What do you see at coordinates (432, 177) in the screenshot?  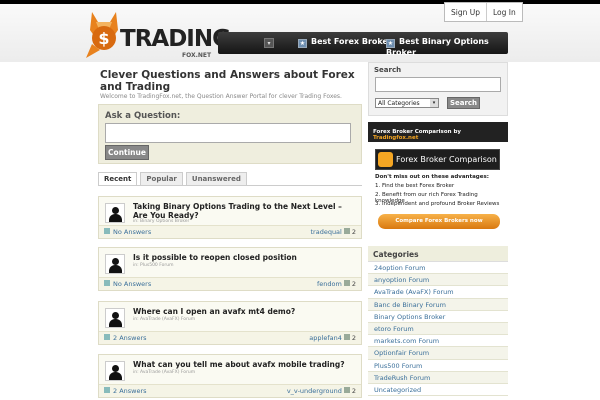 I see `ad-lead: Don't miss out on these advantages:` at bounding box center [432, 177].